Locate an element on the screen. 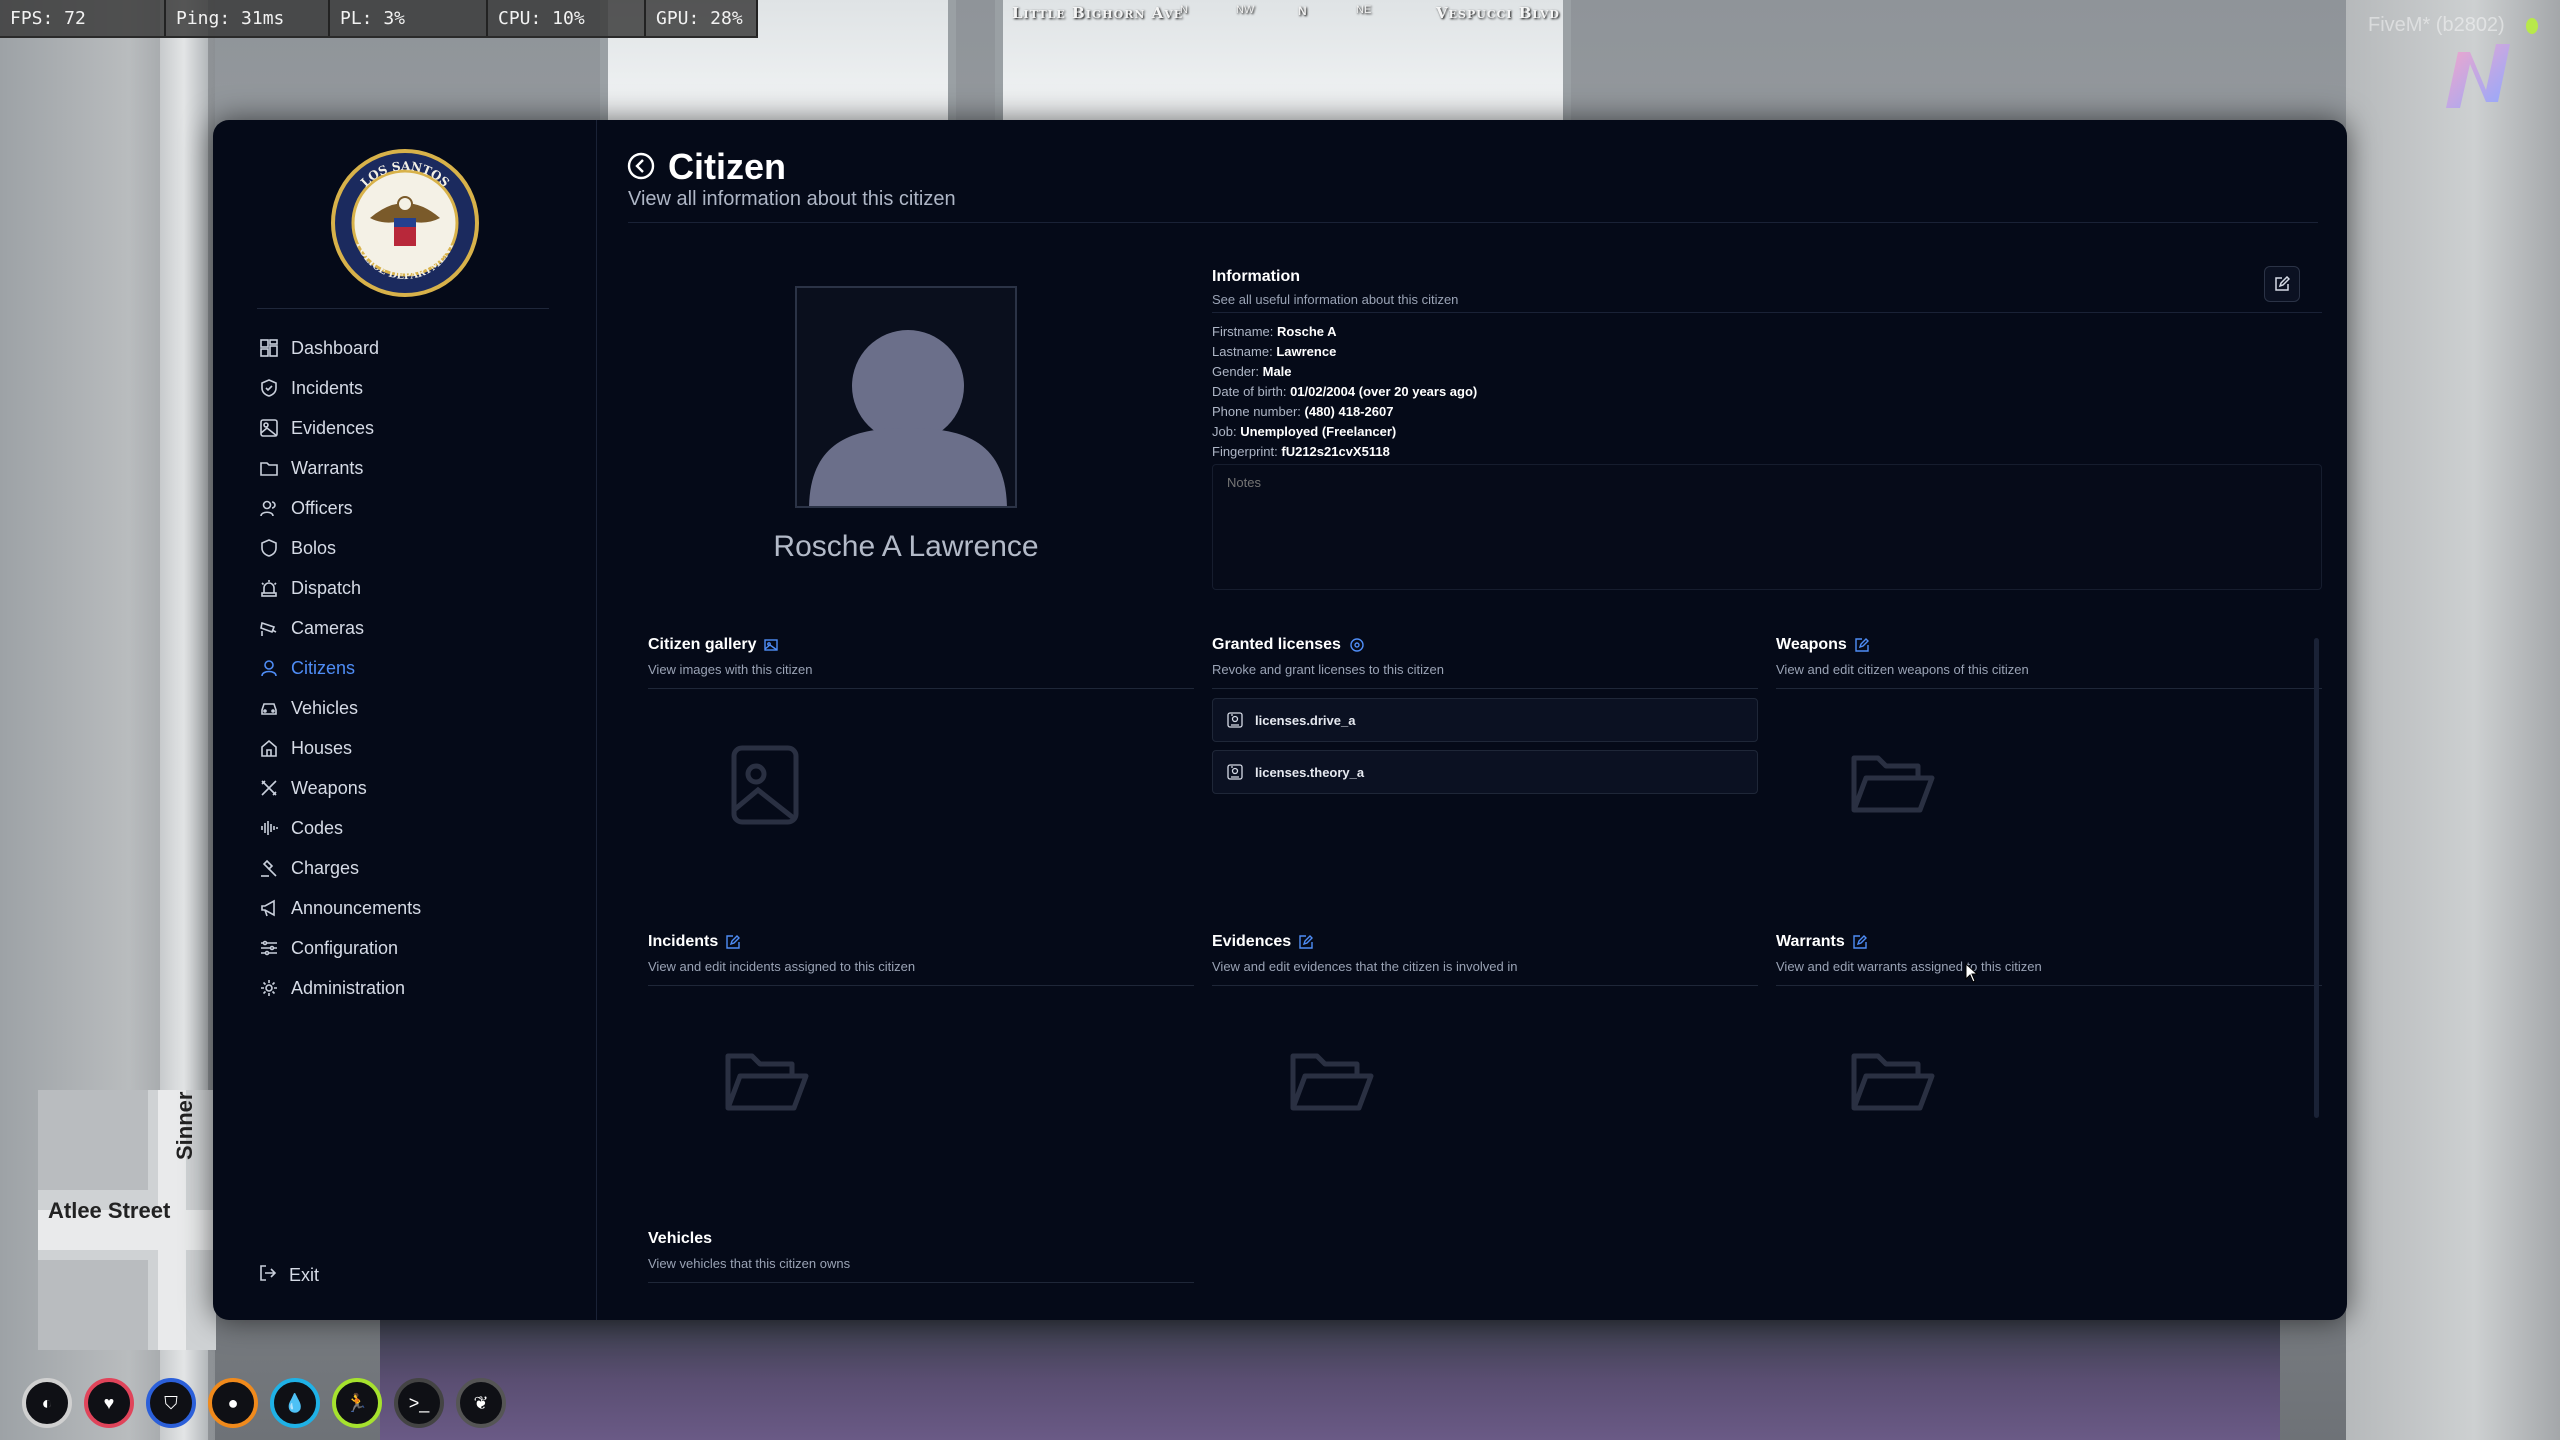 This screenshot has width=2560, height=1440. sidebar-item-label: Officers is located at coordinates (322, 507).